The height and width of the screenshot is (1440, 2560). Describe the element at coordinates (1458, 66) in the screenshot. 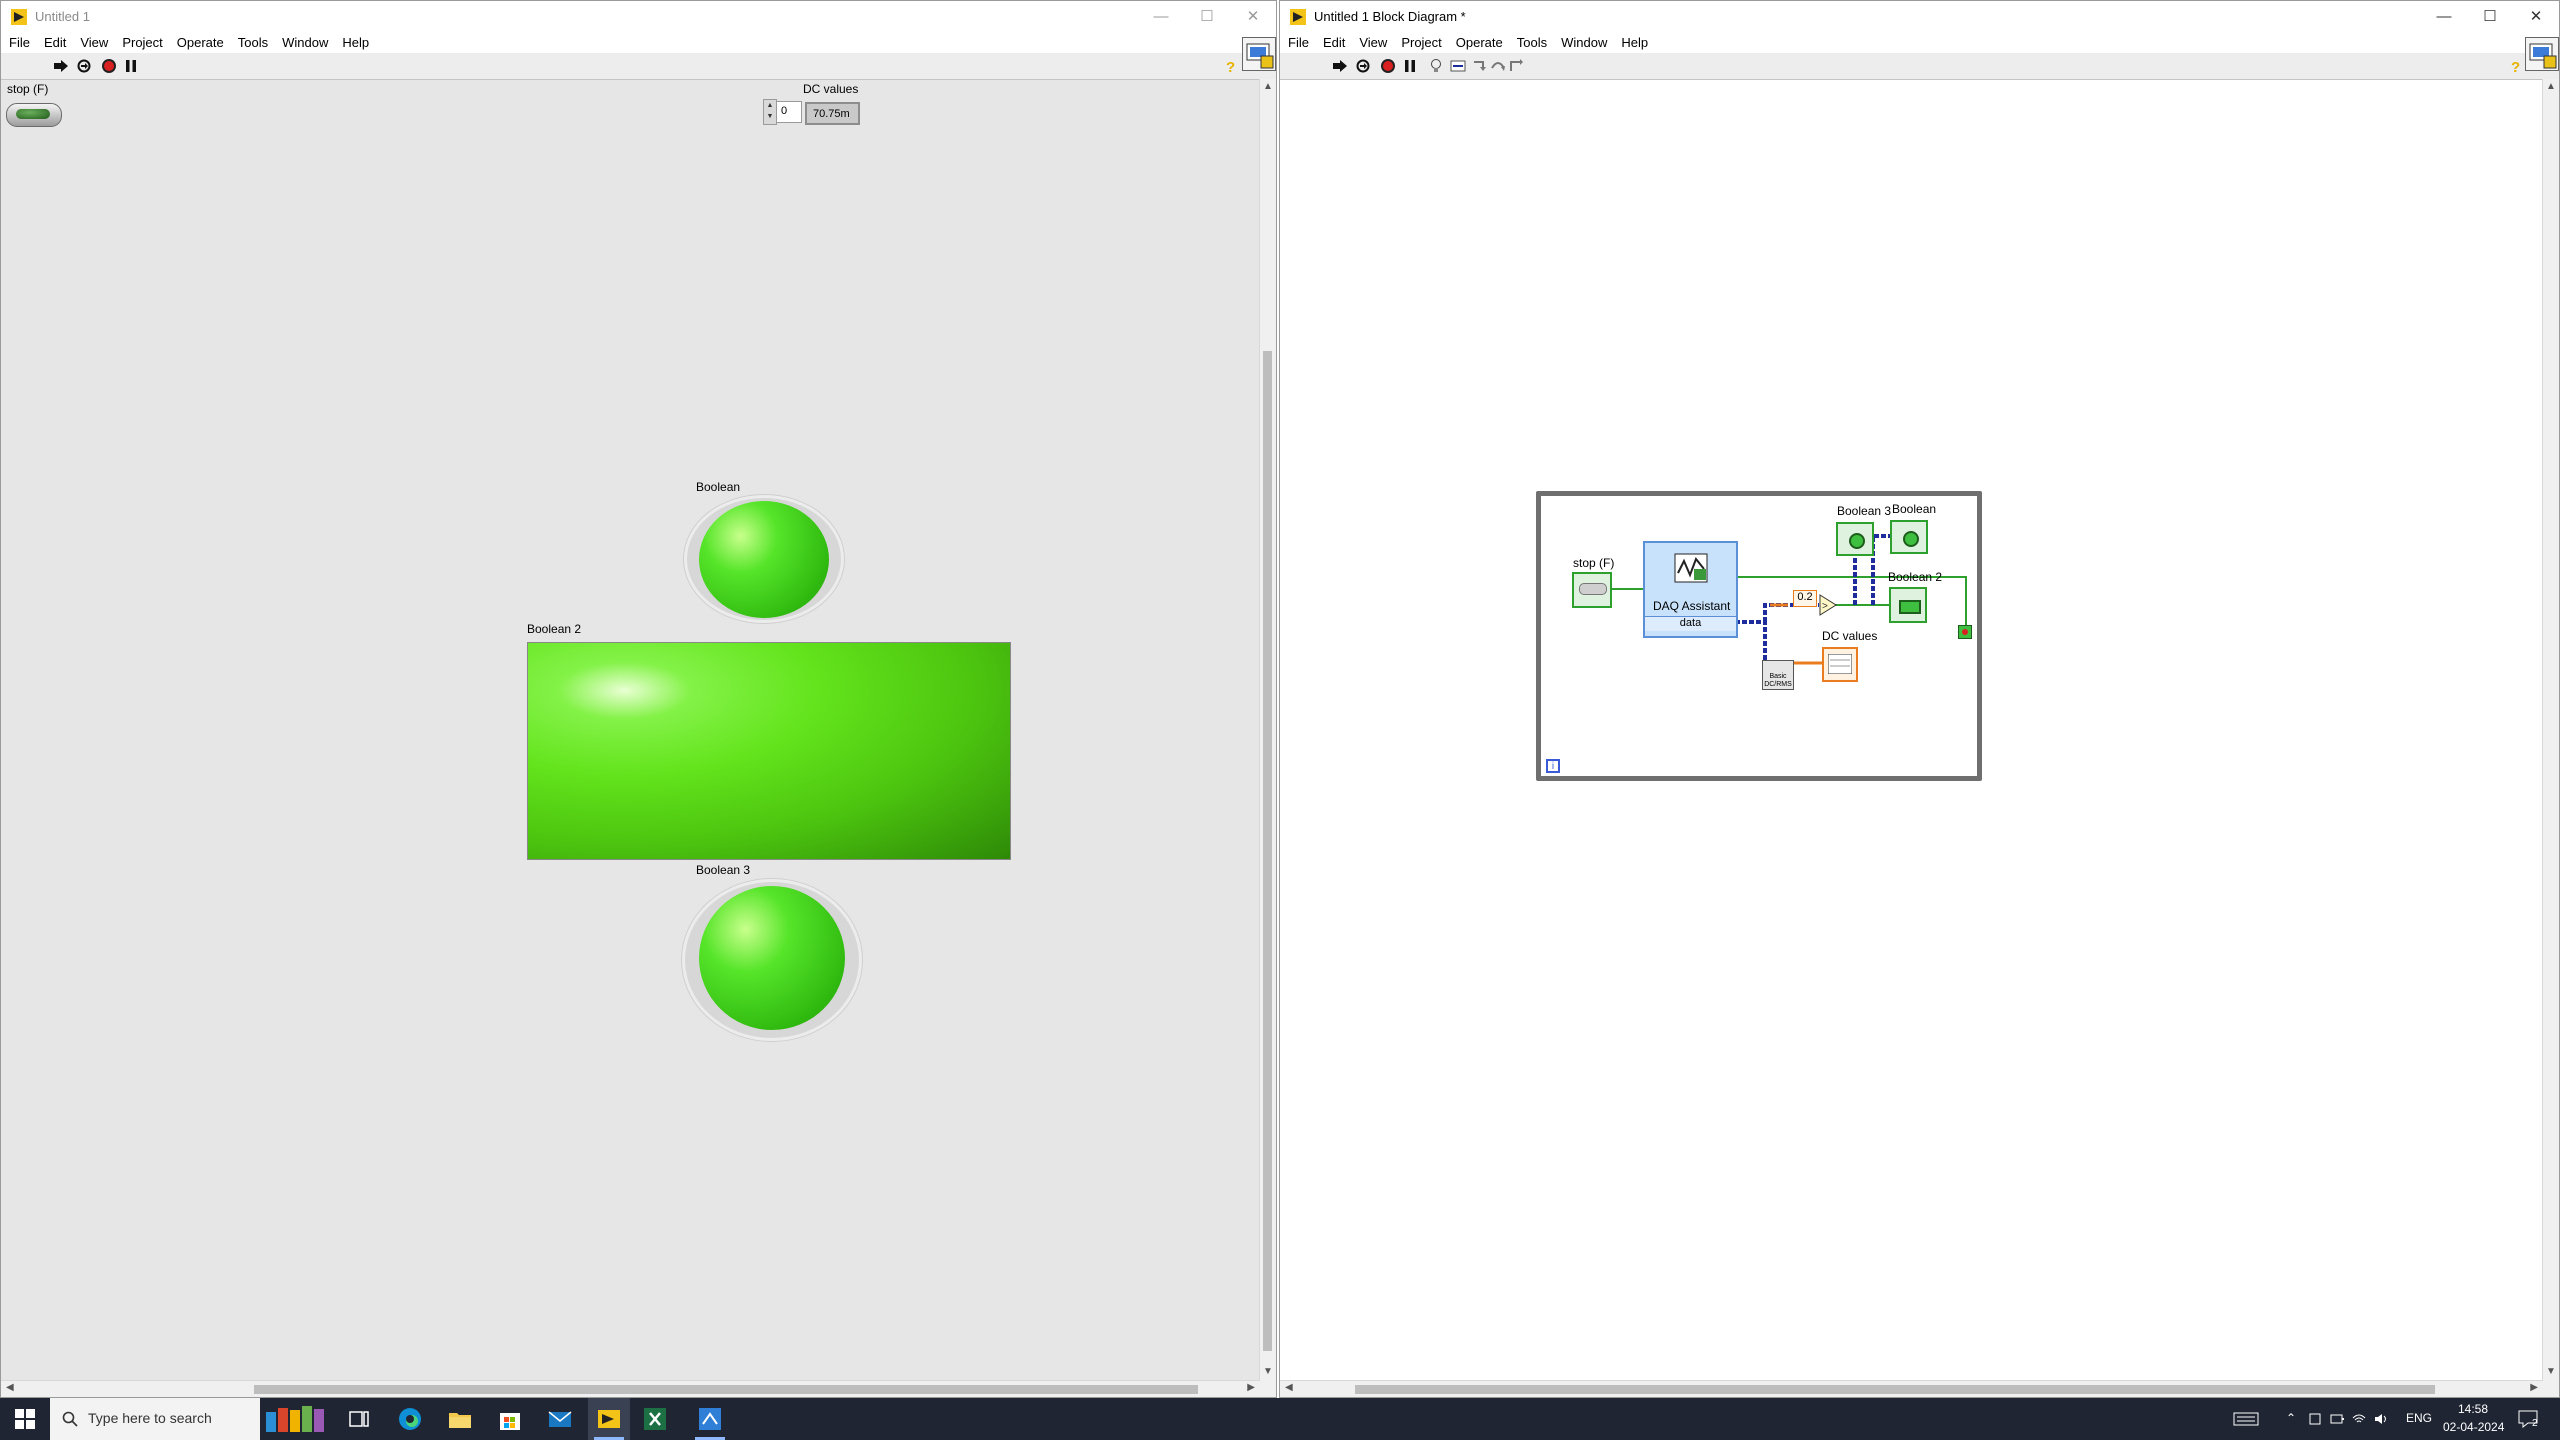

I see `retain-wire-values-icon` at that location.